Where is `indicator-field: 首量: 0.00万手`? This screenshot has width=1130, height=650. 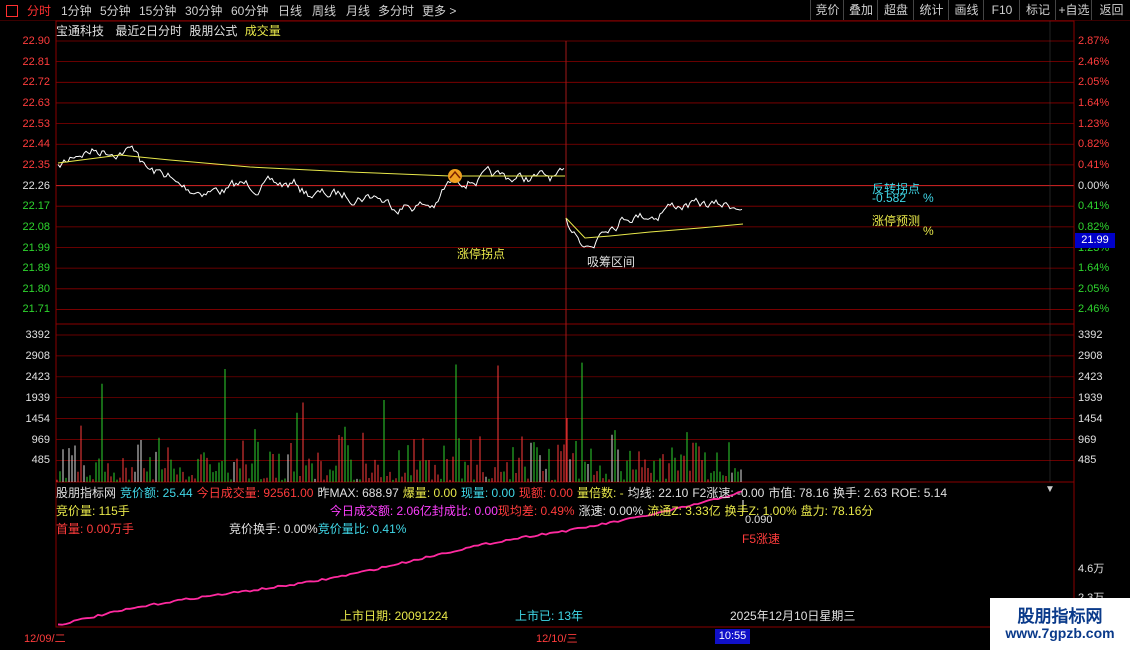
indicator-field: 首量: 0.00万手 is located at coordinates (95, 529).